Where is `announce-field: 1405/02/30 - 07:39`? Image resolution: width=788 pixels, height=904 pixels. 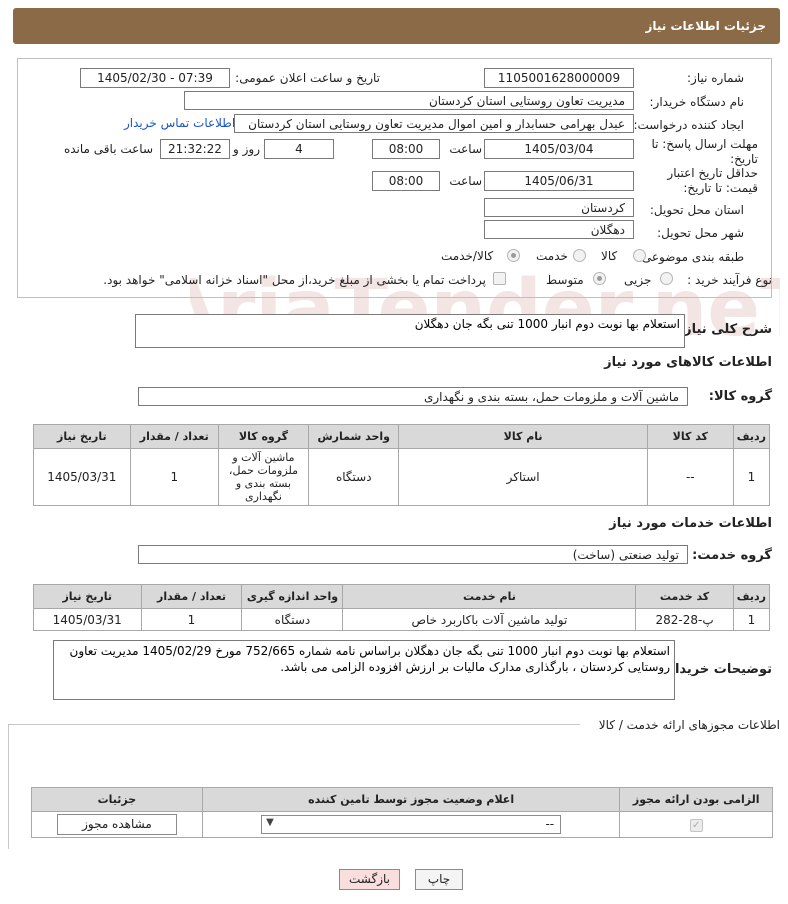 announce-field: 1405/02/30 - 07:39 is located at coordinates (155, 78).